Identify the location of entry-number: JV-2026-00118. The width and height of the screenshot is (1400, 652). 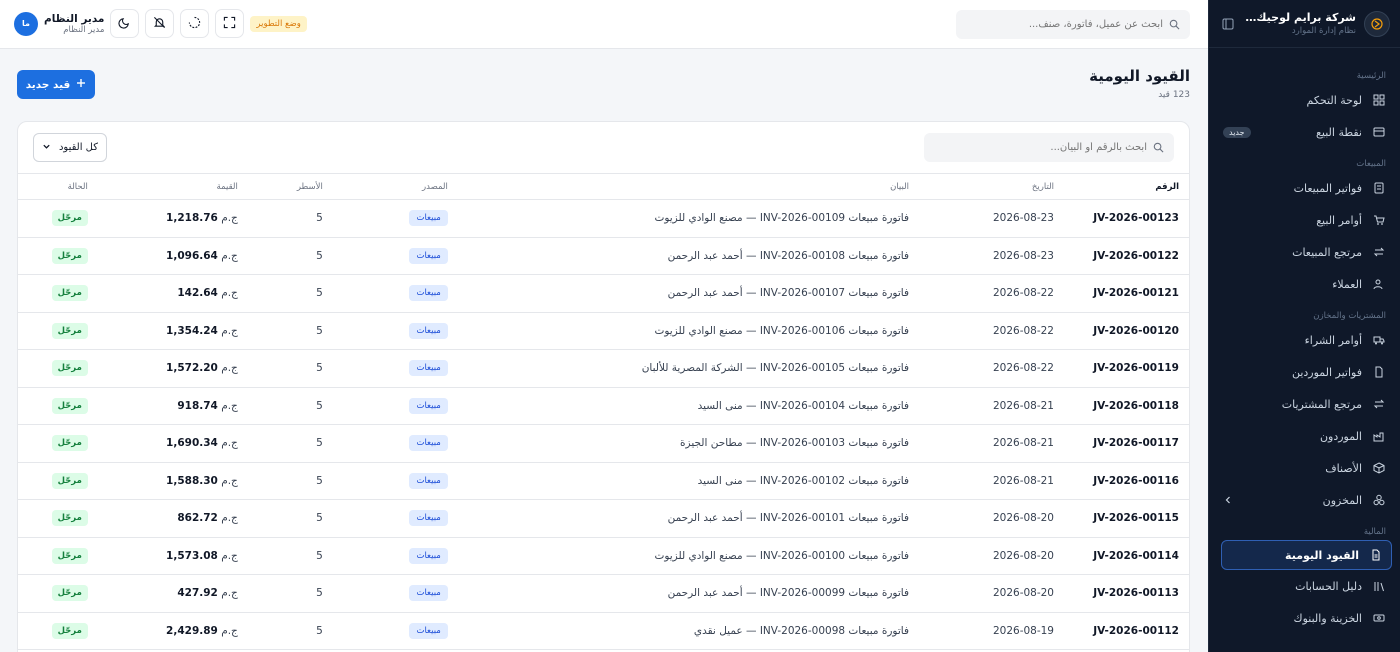
(1121, 406).